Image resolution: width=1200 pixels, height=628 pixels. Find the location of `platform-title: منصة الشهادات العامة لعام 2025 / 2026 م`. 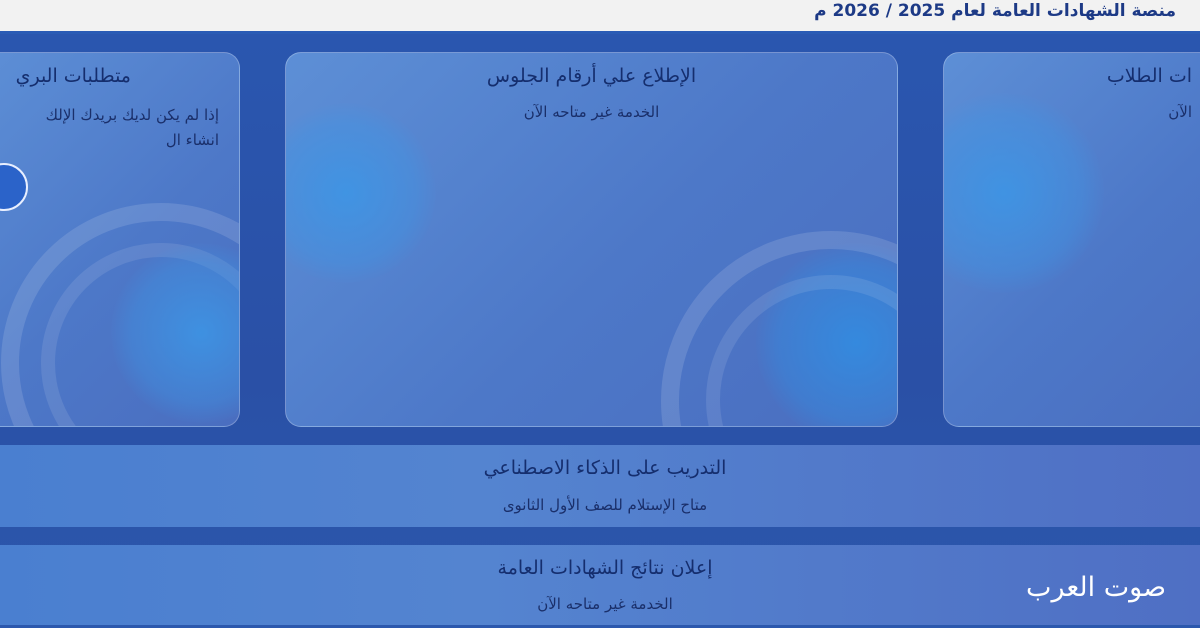

platform-title: منصة الشهادات العامة لعام 2025 / 2026 م is located at coordinates (995, 11).